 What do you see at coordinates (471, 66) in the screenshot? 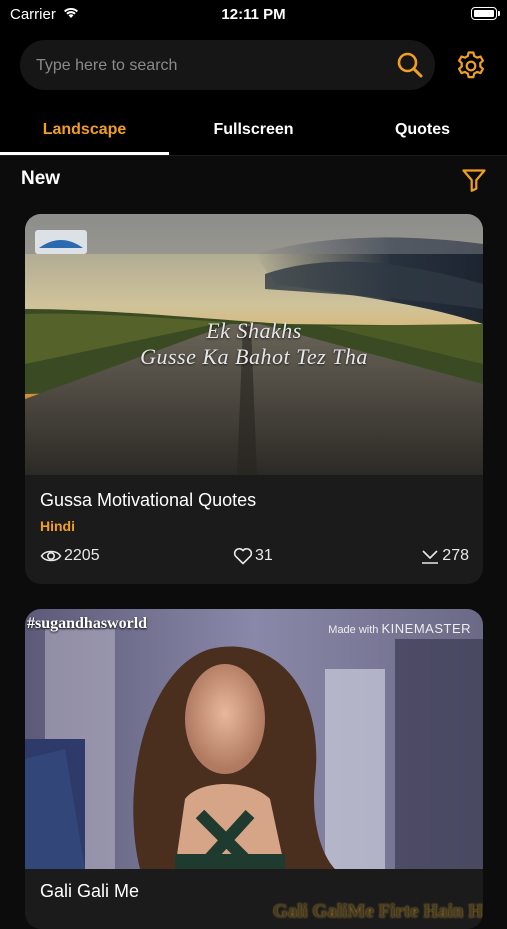
I see `gear-icon` at bounding box center [471, 66].